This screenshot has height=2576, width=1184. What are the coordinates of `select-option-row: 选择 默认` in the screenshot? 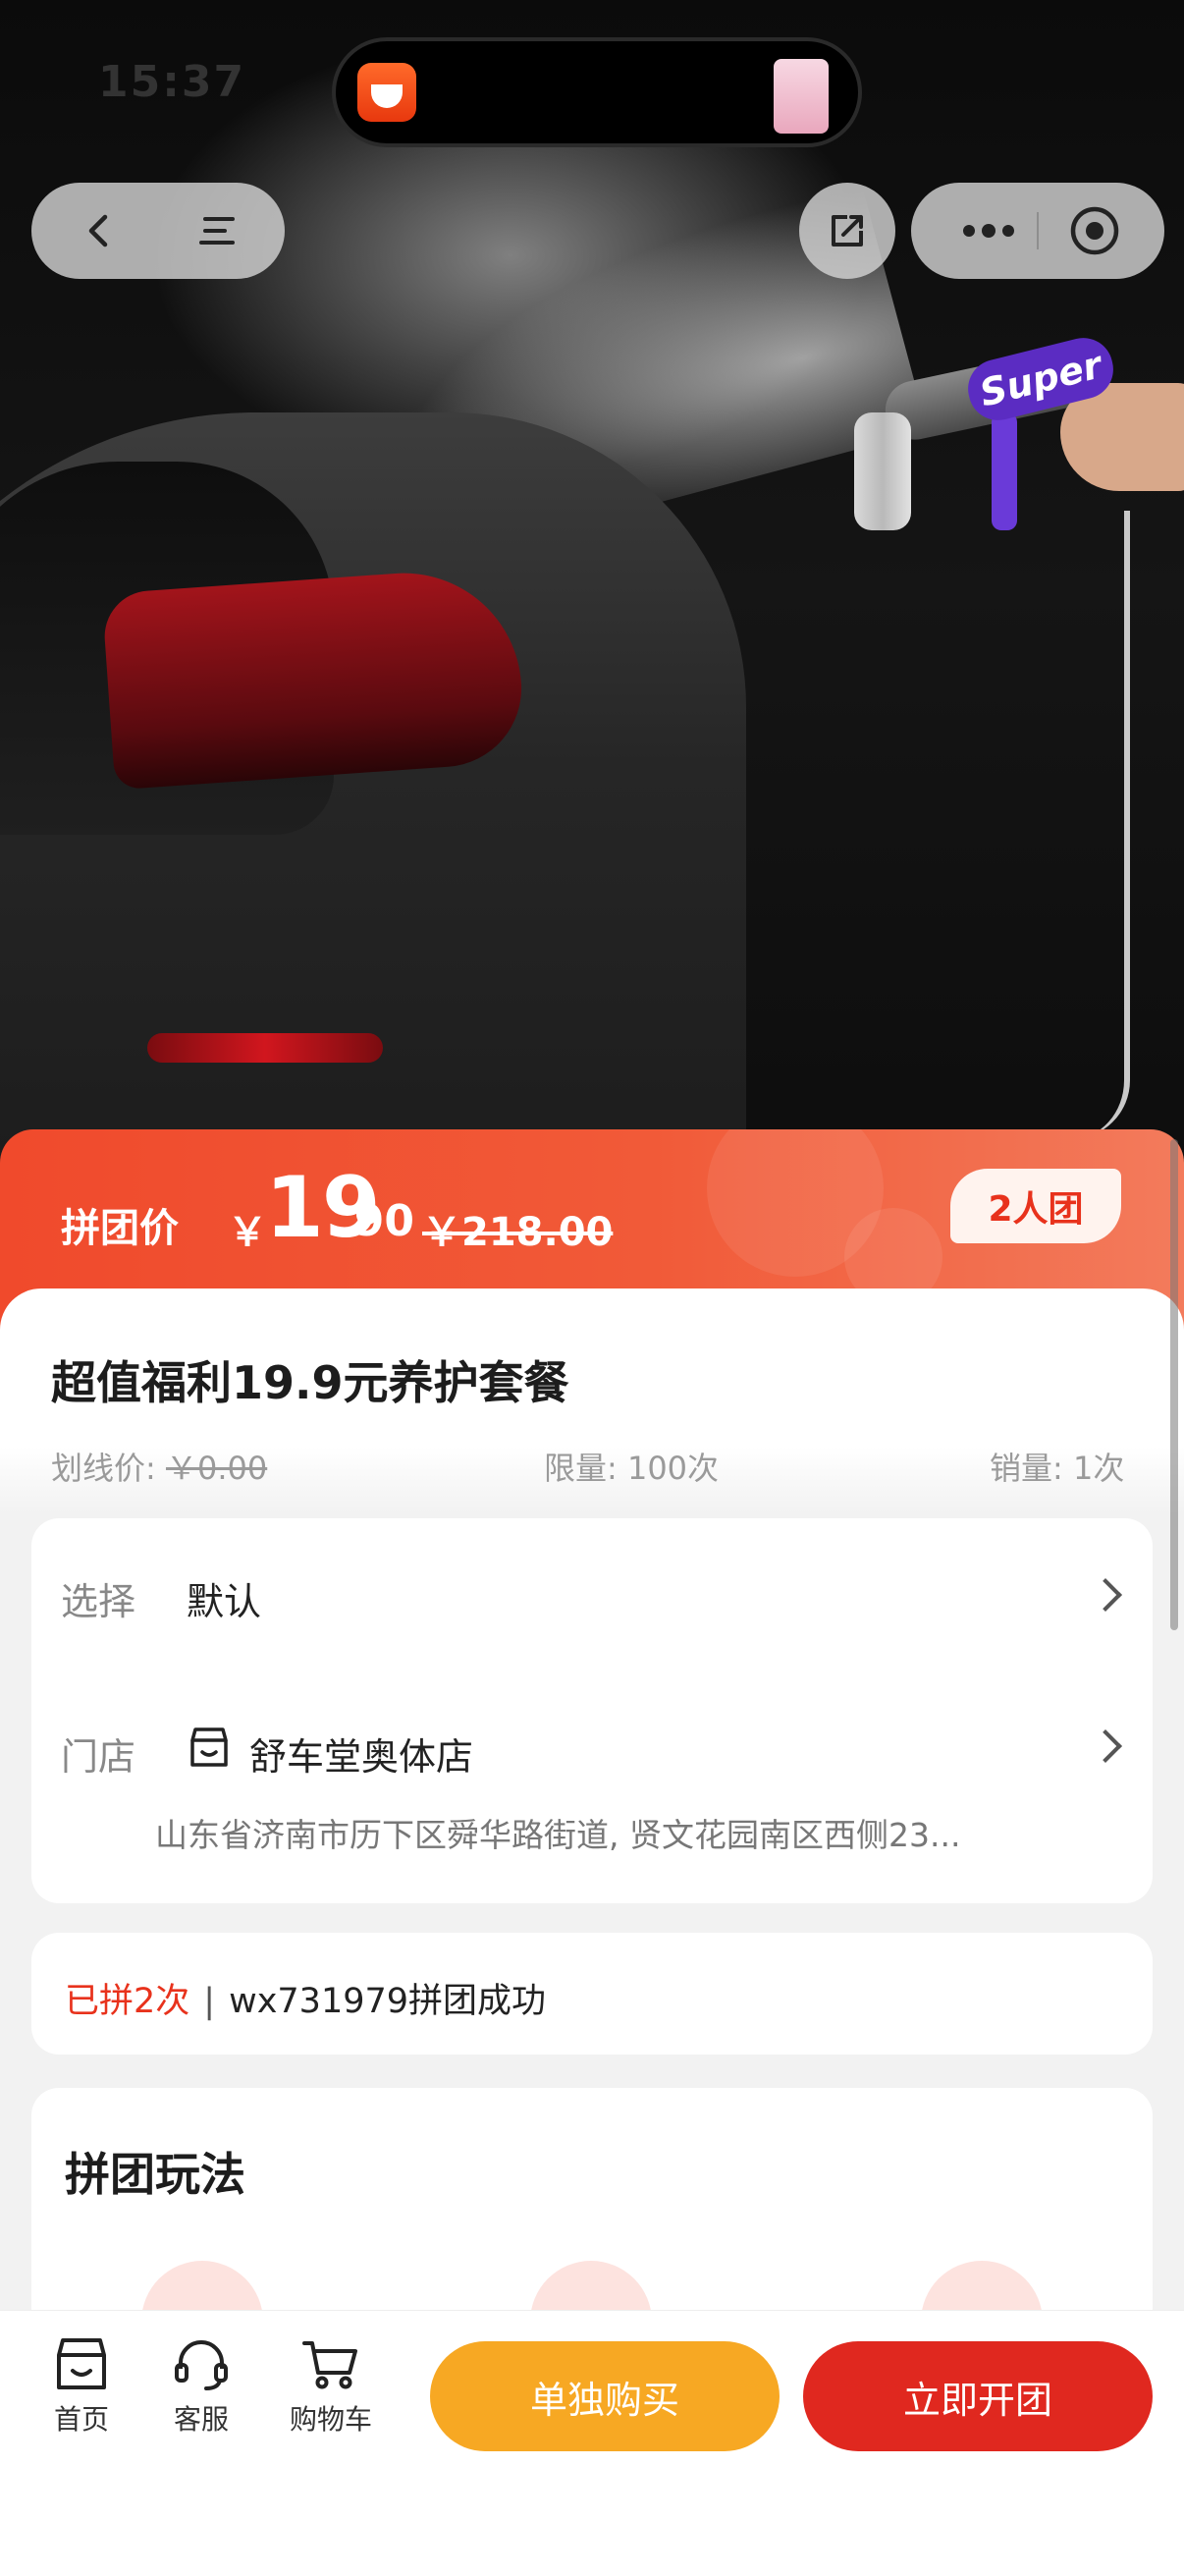 It's located at (592, 1592).